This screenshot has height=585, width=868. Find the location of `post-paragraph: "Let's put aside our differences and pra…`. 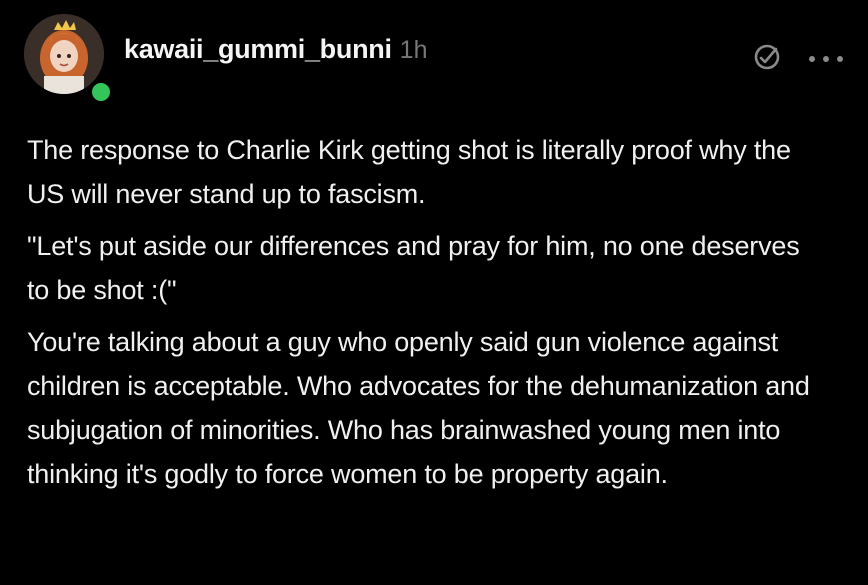

post-paragraph: "Let's put aside our differences and pra… is located at coordinates (413, 268).